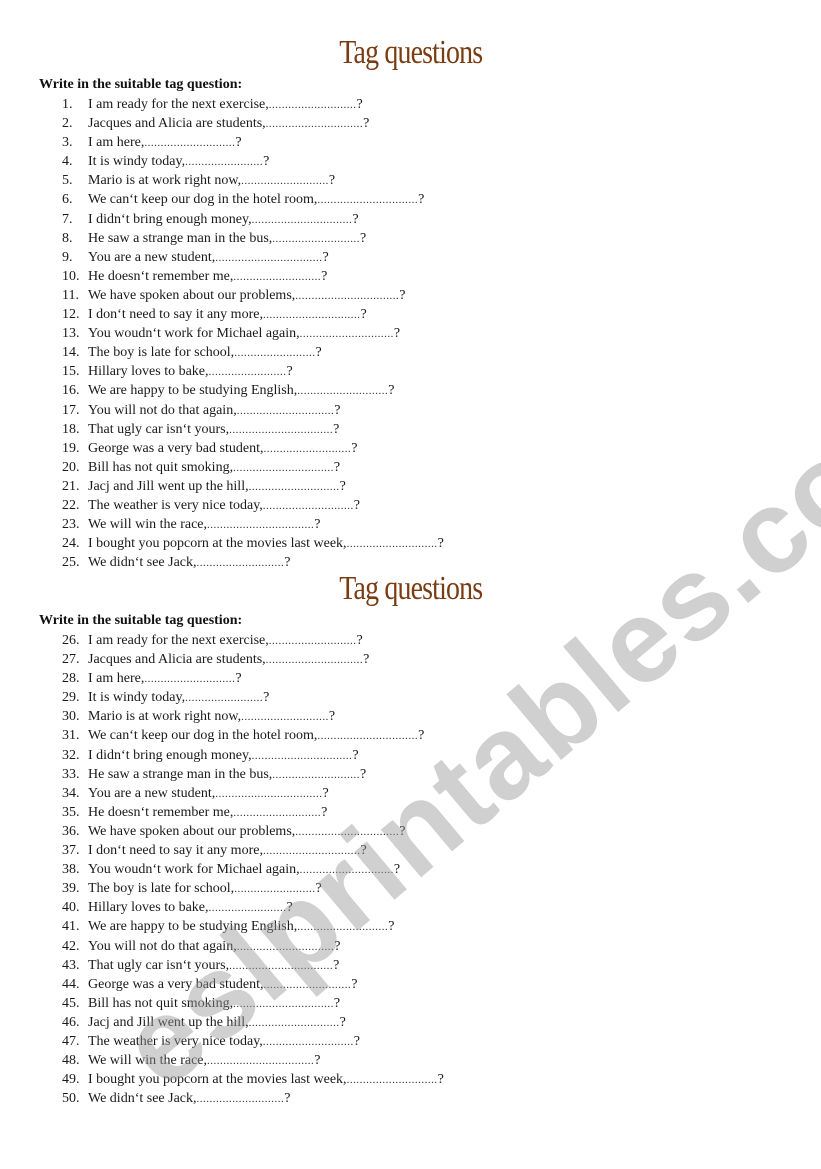  Describe the element at coordinates (71, 889) in the screenshot. I see `question-number: 39.` at that location.